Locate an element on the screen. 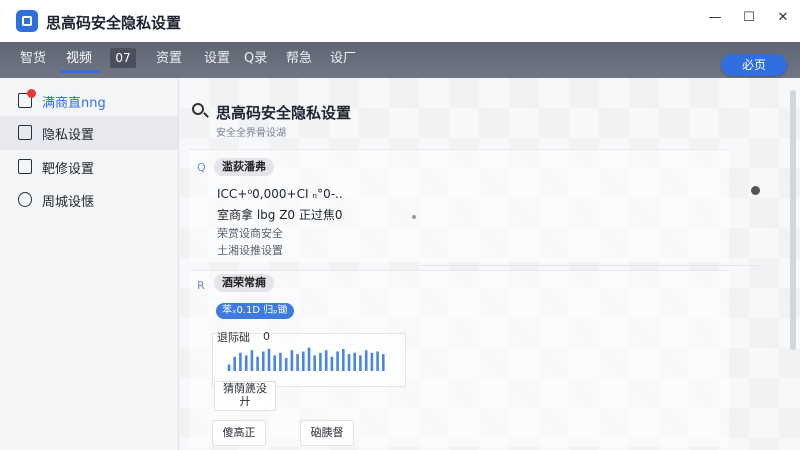 This screenshot has width=800, height=450. info-link-2: 土湘设推设置 is located at coordinates (250, 250).